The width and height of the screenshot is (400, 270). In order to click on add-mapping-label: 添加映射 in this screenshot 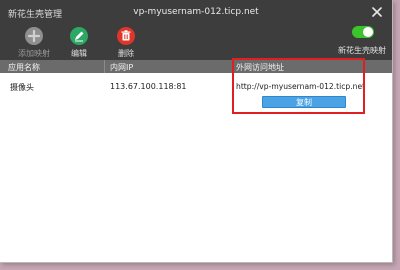, I will do `click(34, 53)`.